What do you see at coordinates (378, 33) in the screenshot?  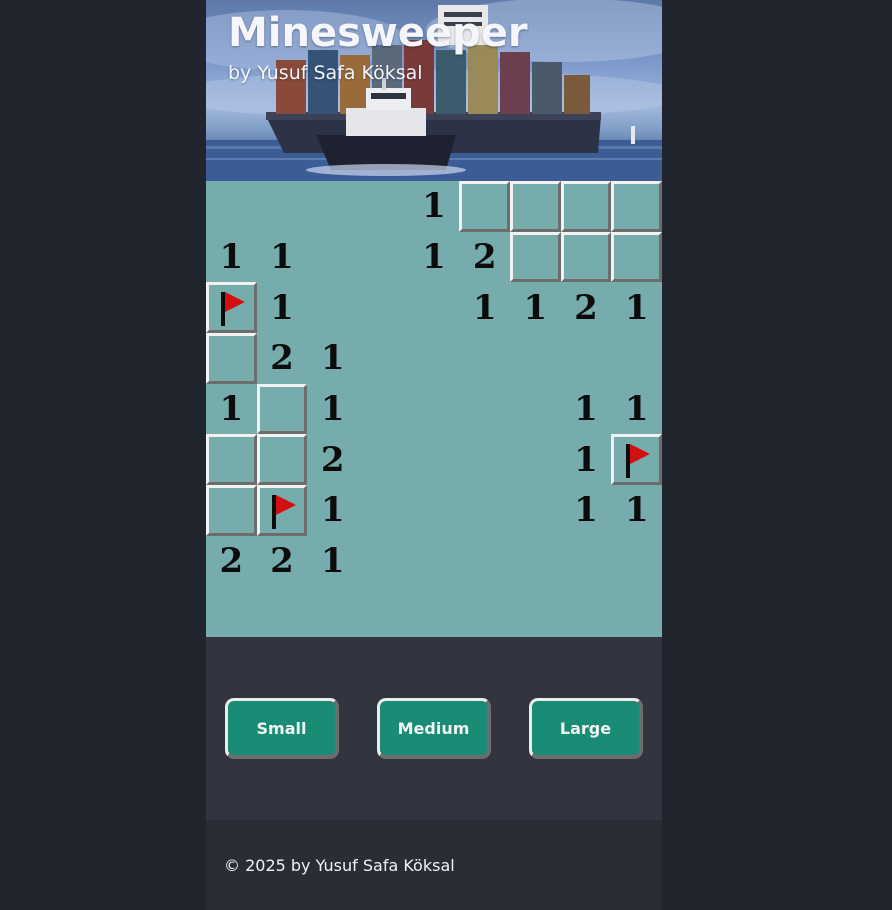 I see `page-title: Minesweeper` at bounding box center [378, 33].